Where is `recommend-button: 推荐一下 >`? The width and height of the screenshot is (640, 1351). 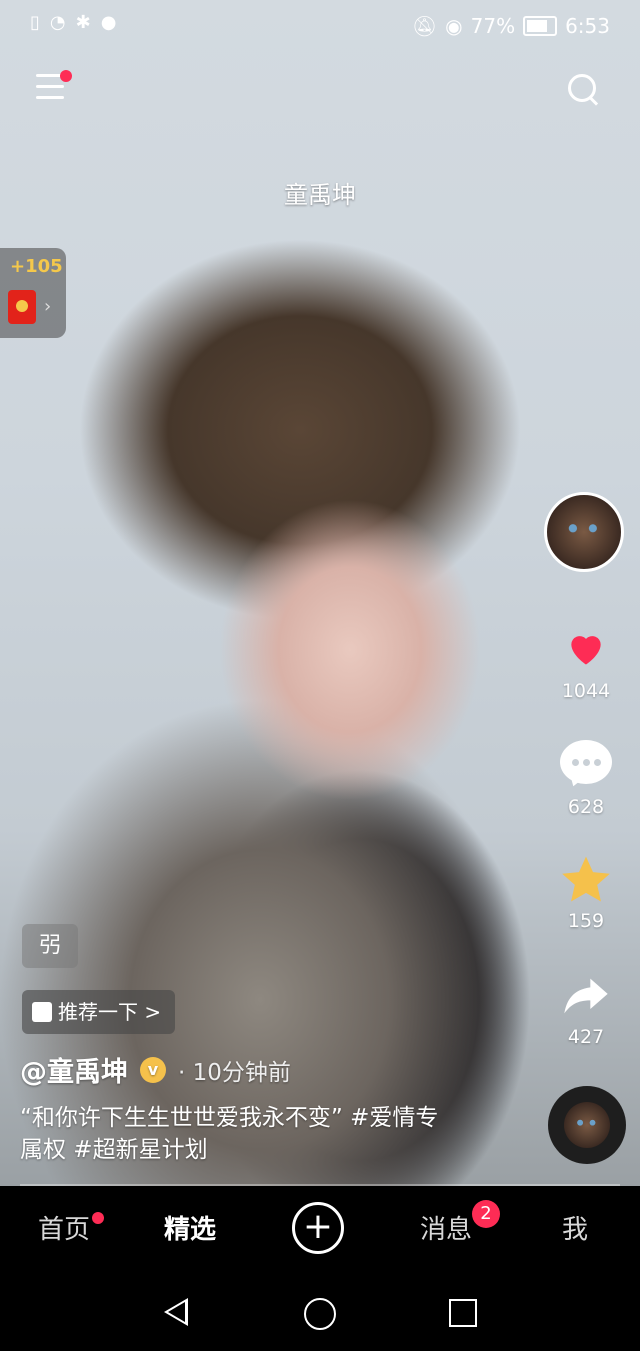
recommend-button: 推荐一下 > is located at coordinates (99, 1012).